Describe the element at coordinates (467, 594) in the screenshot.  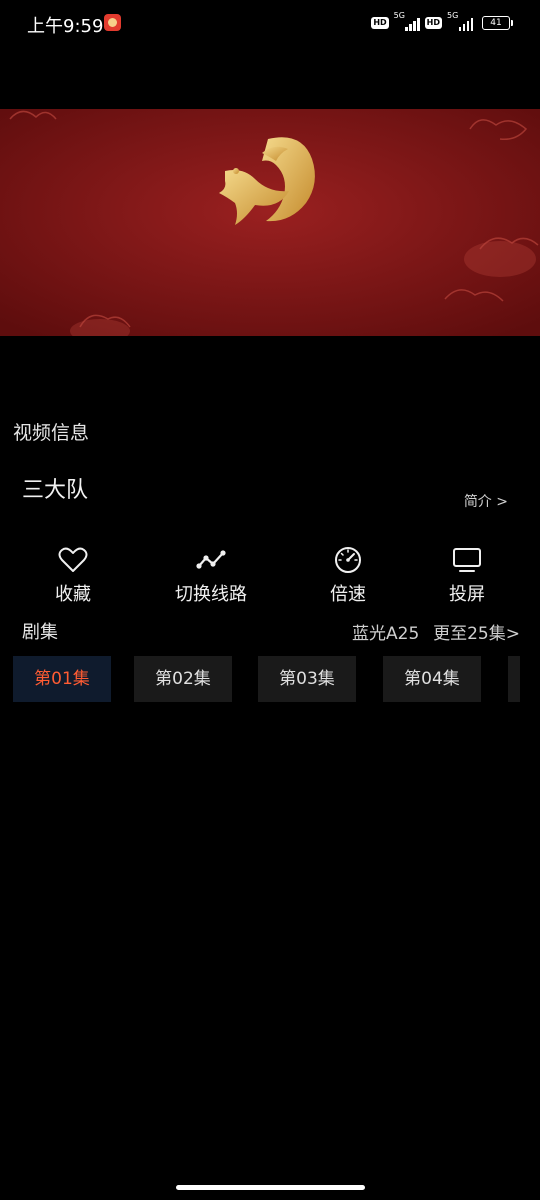
I see `cast-label: 投屏` at that location.